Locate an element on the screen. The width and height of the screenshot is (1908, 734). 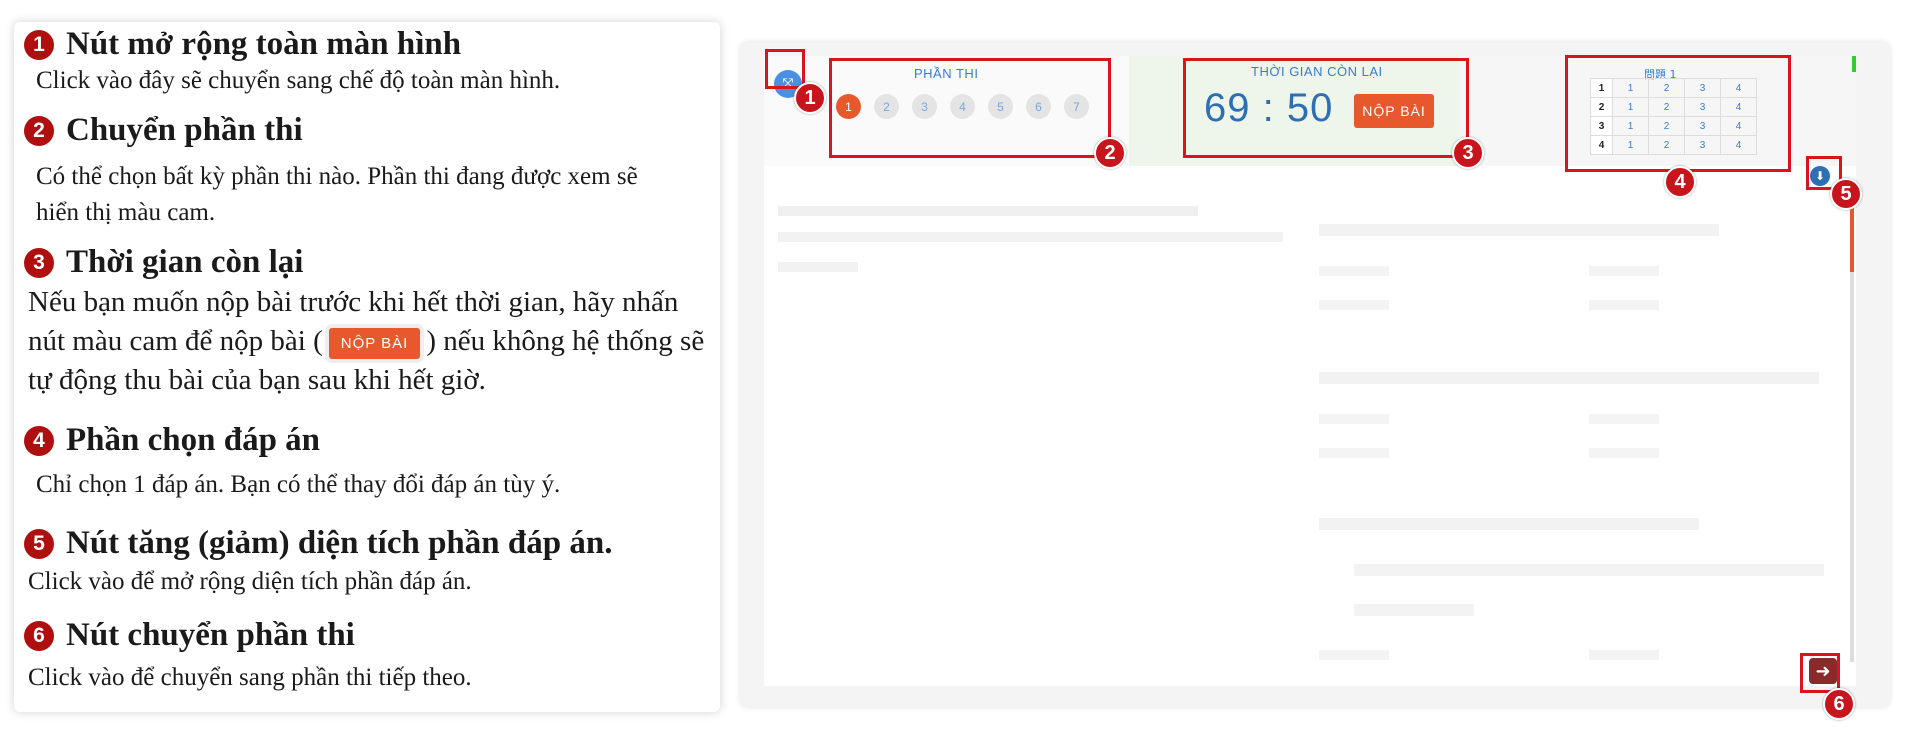
section-title-3: Thời gian còn lại is located at coordinates (185, 262).